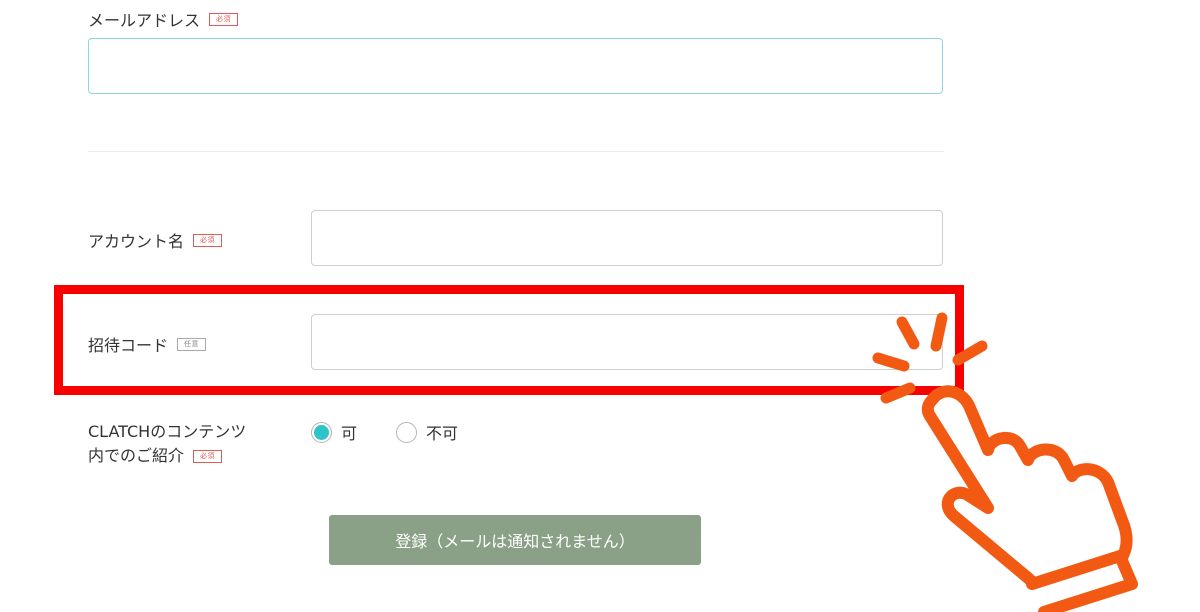 Image resolution: width=1200 pixels, height=612 pixels. I want to click on radio-button-selected, so click(321, 432).